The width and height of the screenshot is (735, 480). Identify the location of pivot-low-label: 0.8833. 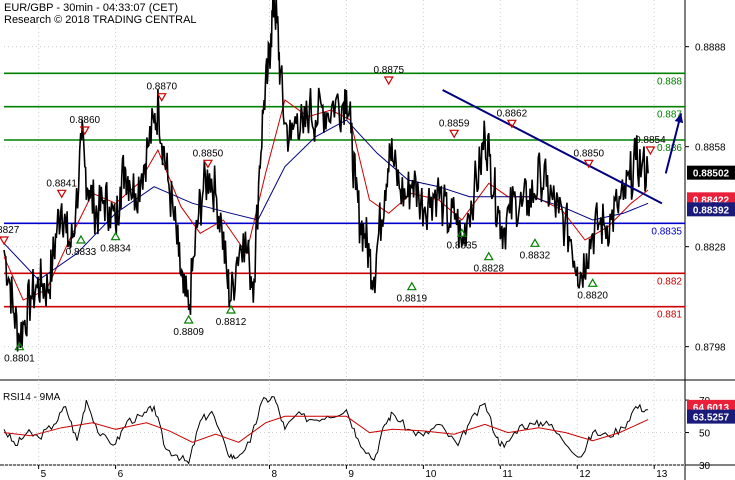
(81, 252).